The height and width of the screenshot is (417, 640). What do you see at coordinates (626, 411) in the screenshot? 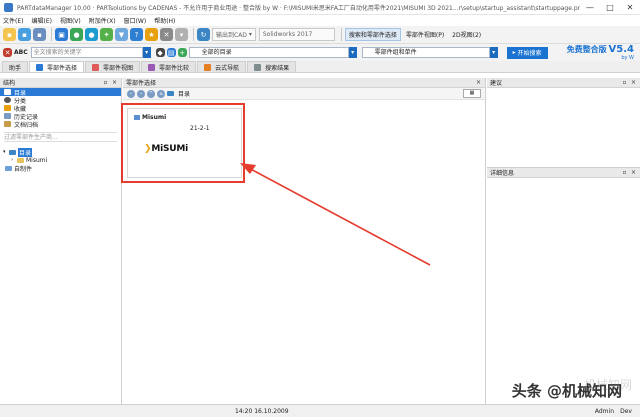
I see `status-mode: Dev` at bounding box center [626, 411].